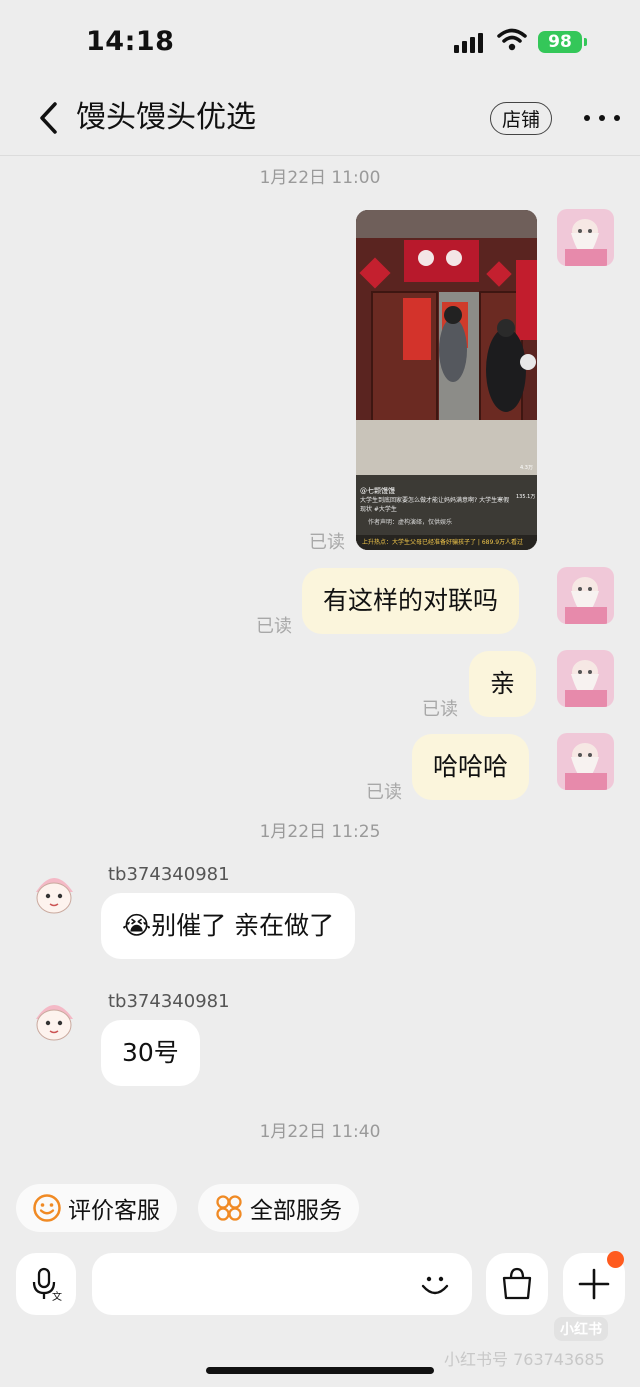 The image size is (640, 1387). I want to click on my-message-bubble: 有这样的对联吗, so click(411, 601).